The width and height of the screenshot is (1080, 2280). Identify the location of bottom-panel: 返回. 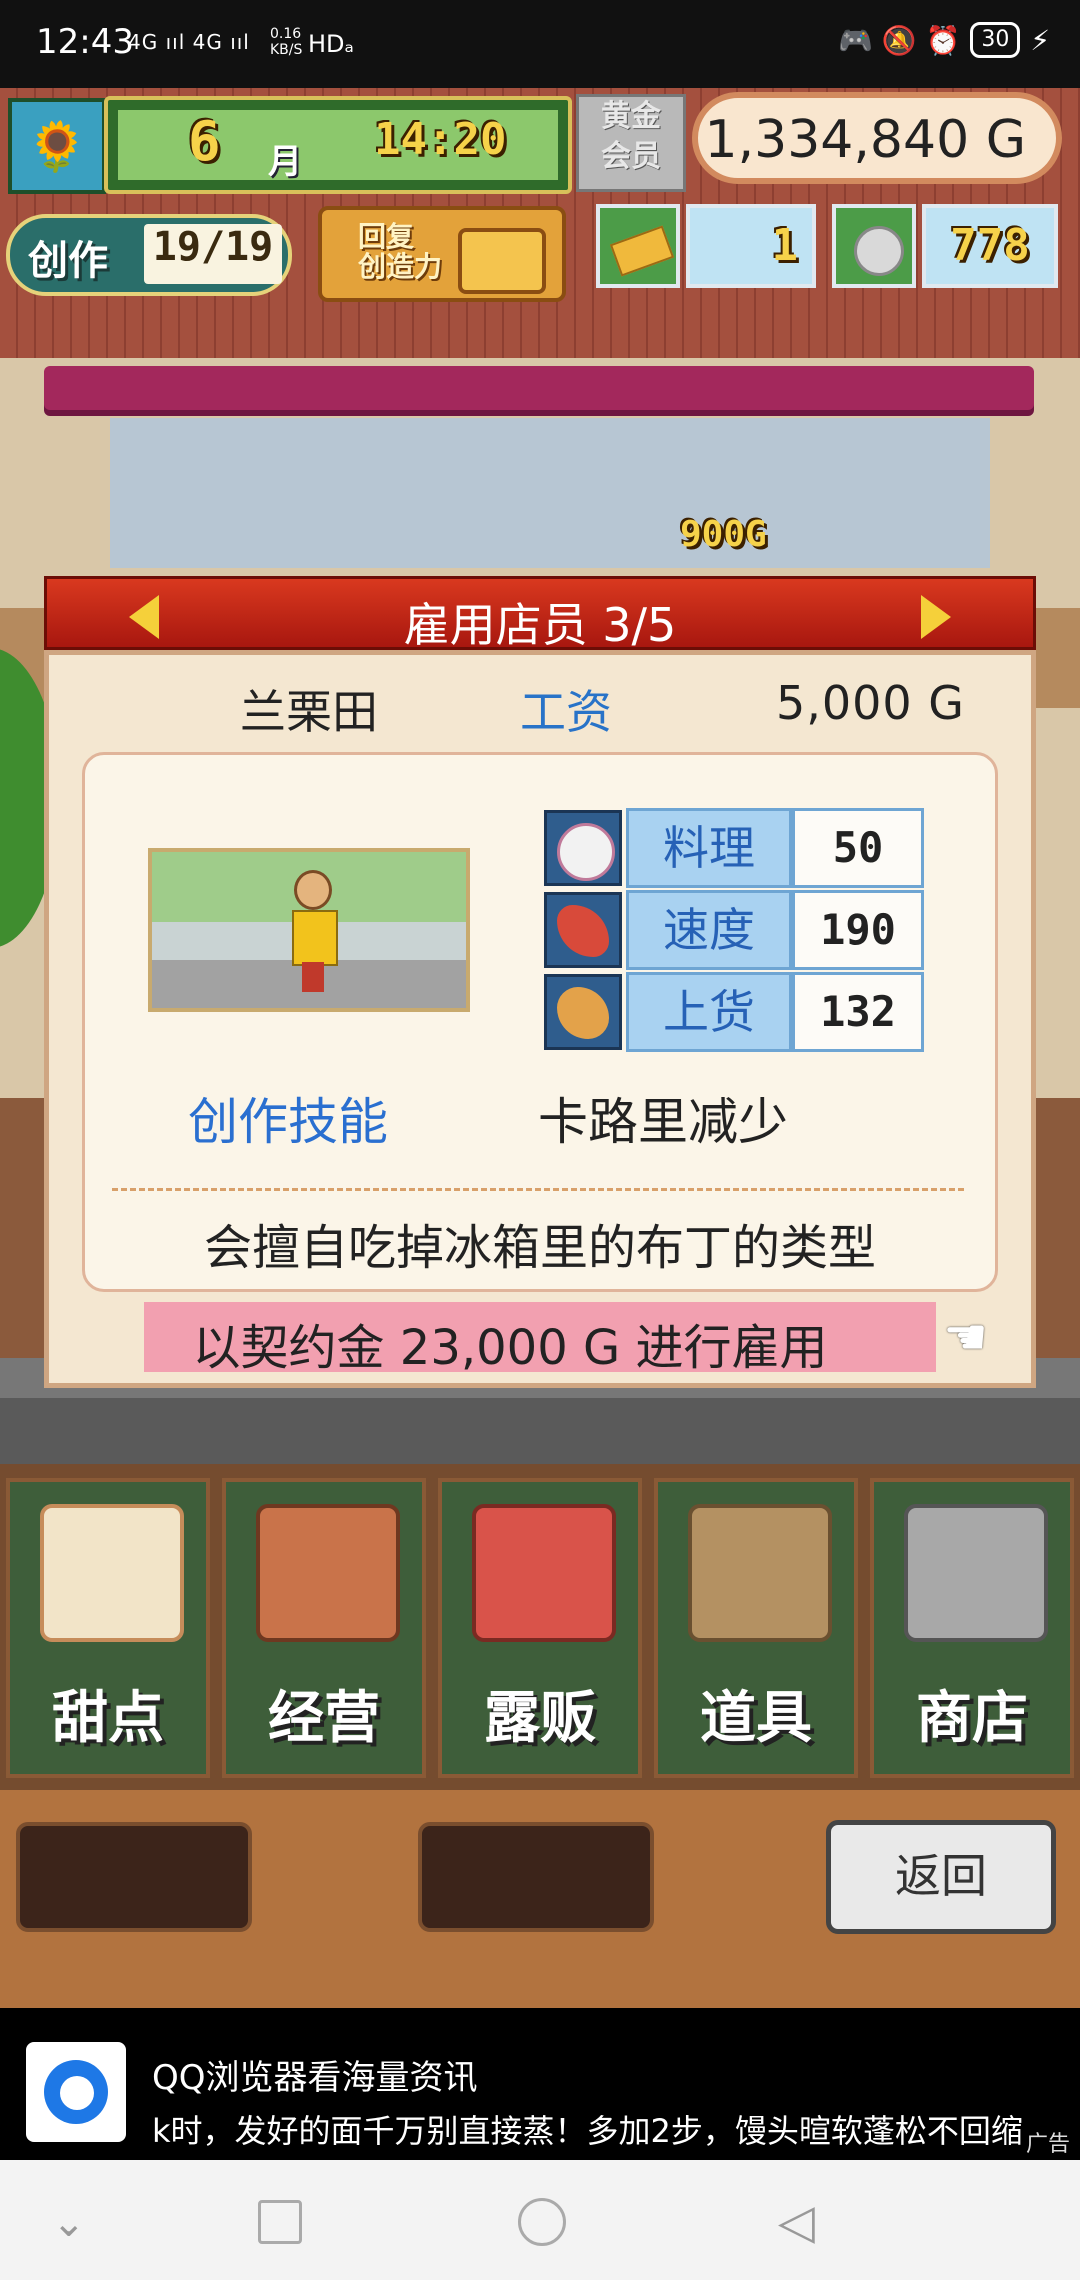
(540, 1899).